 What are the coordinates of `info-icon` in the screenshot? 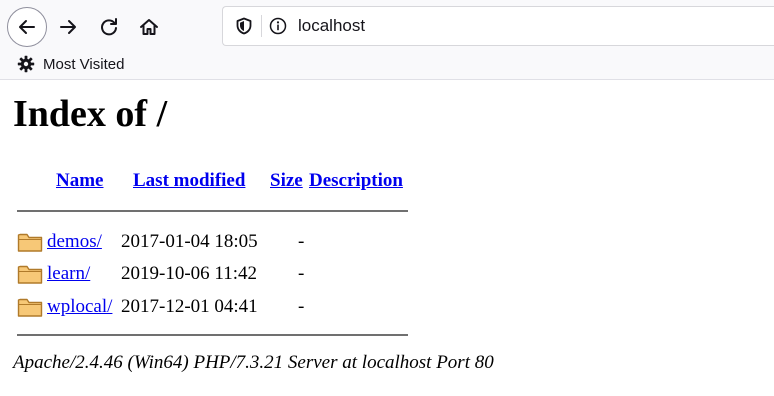 It's located at (278, 28).